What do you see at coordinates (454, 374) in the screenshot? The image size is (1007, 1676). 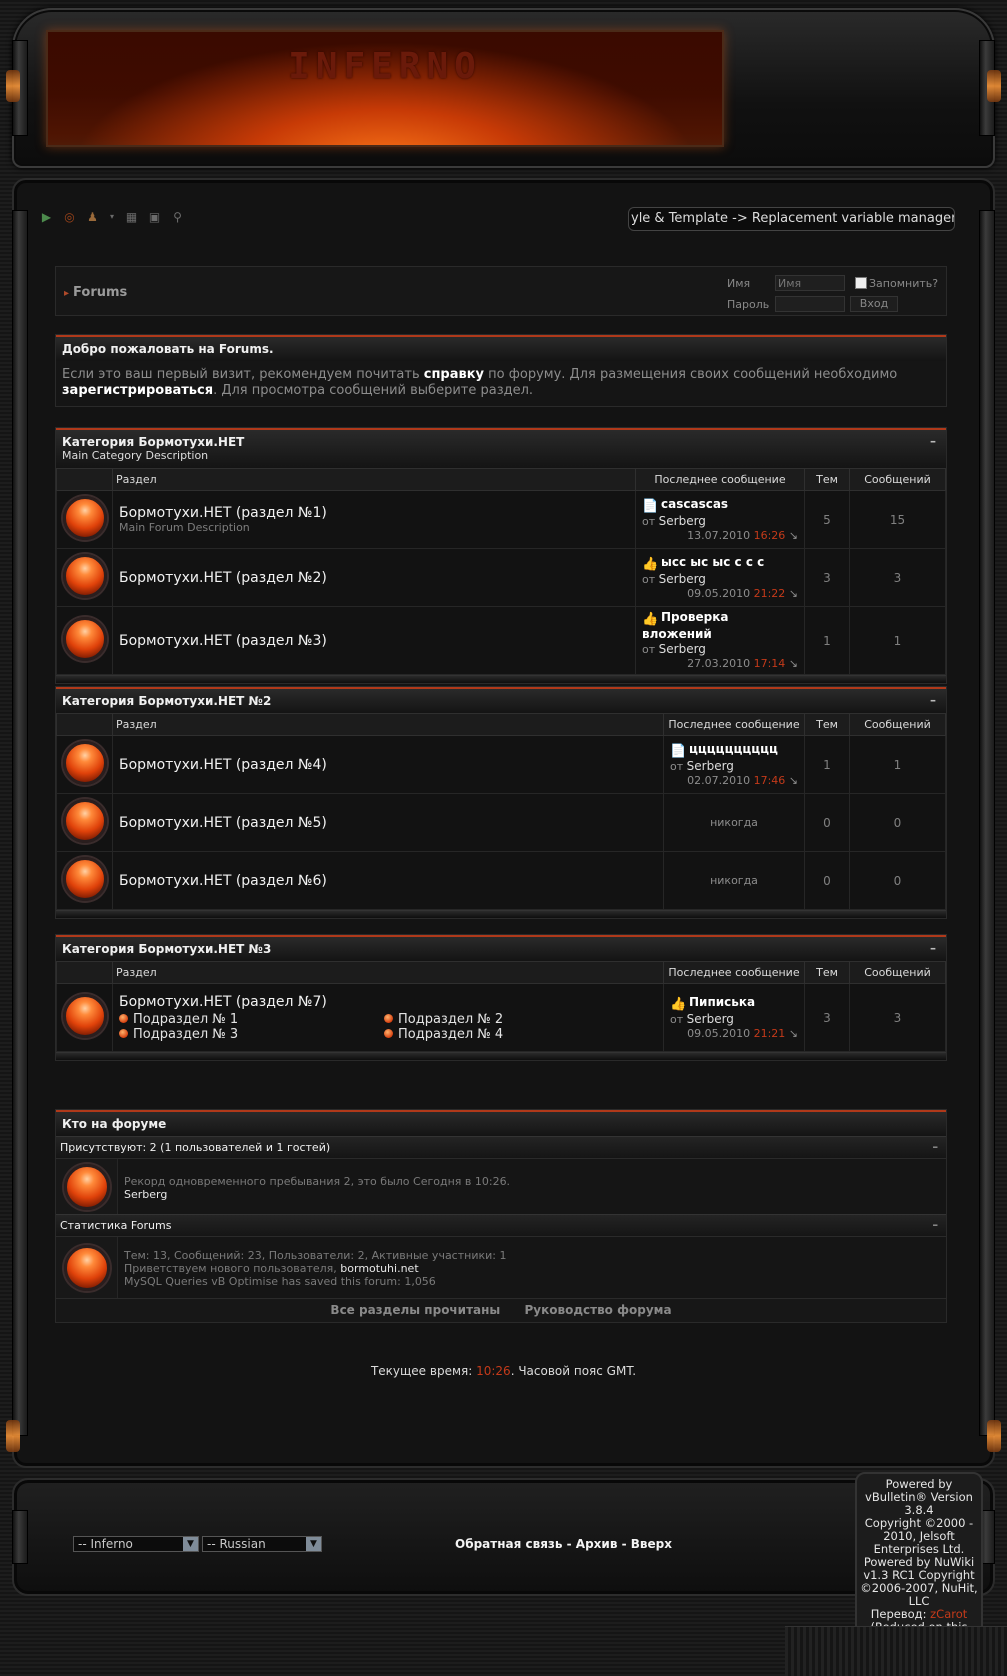 I see `help-link: справку` at bounding box center [454, 374].